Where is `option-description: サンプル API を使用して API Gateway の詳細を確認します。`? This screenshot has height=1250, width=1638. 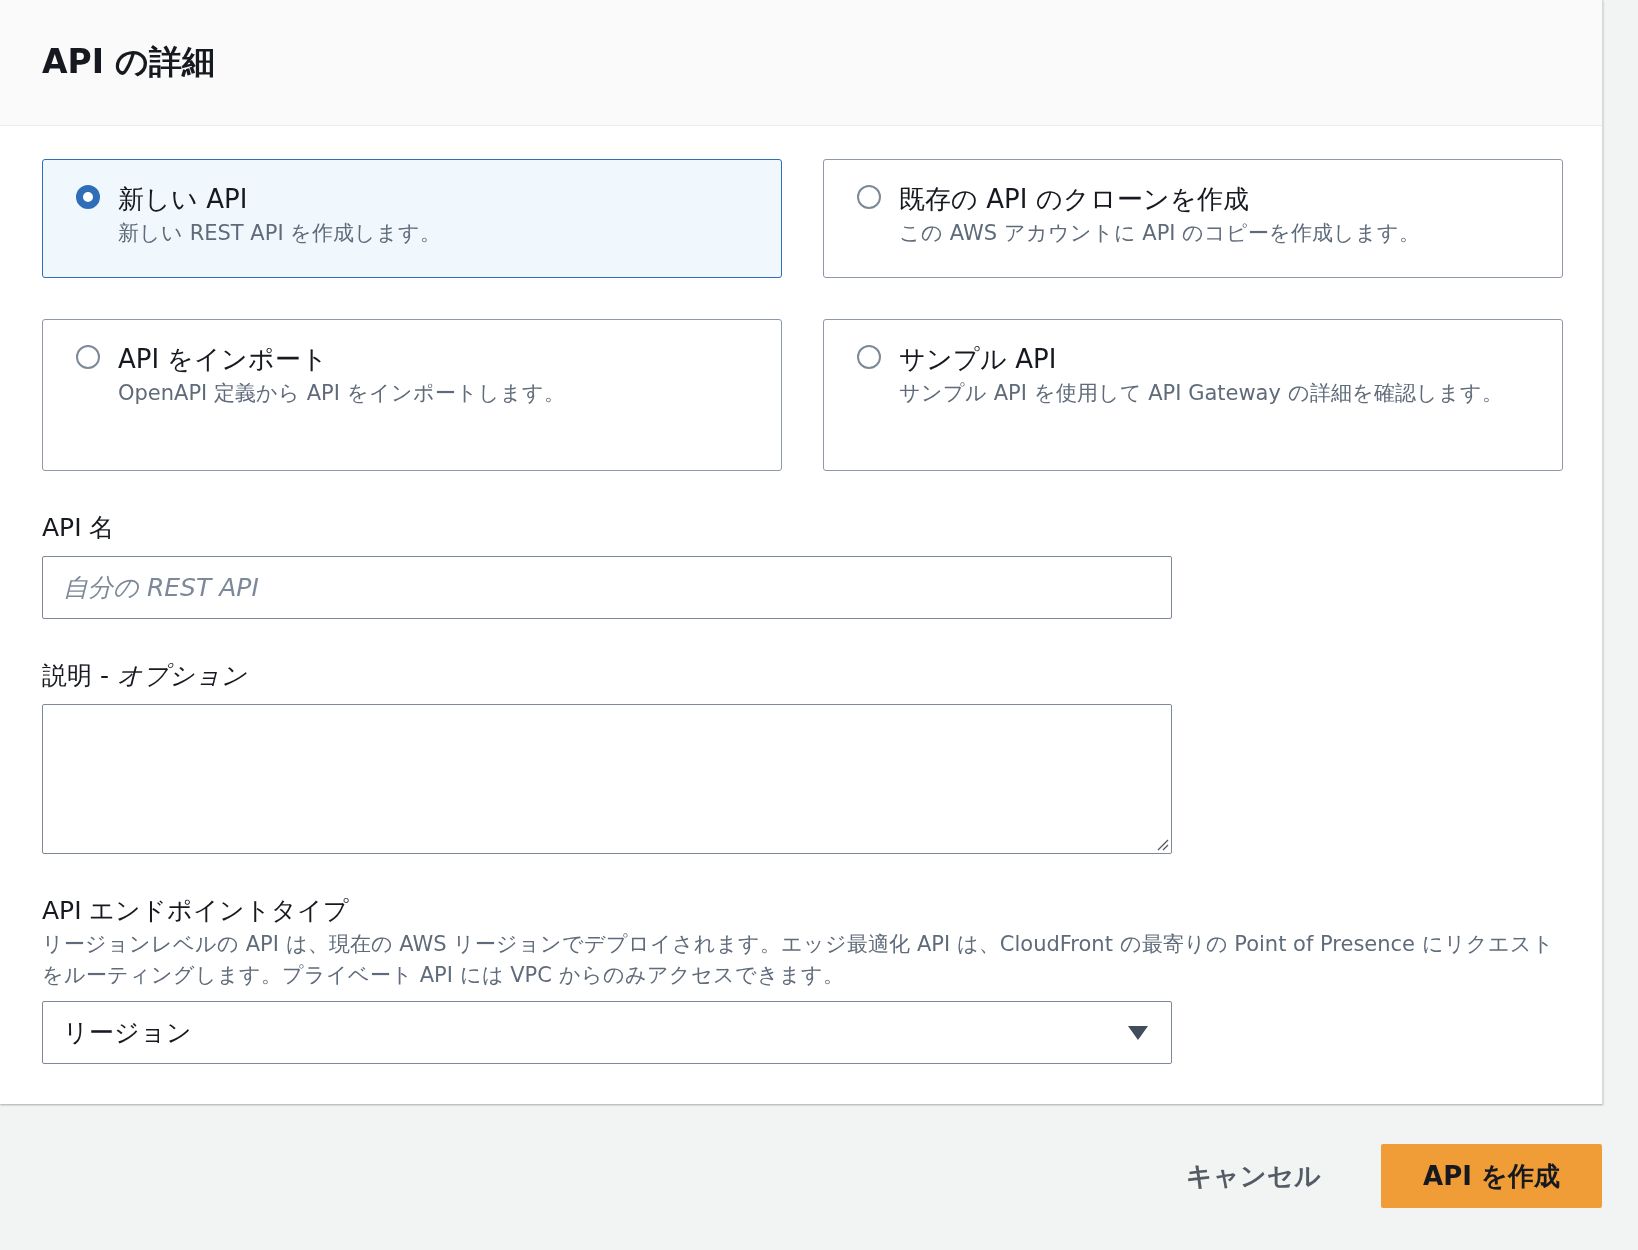
option-description: サンプル API を使用して API Gateway の詳細を確認します。 is located at coordinates (1201, 393).